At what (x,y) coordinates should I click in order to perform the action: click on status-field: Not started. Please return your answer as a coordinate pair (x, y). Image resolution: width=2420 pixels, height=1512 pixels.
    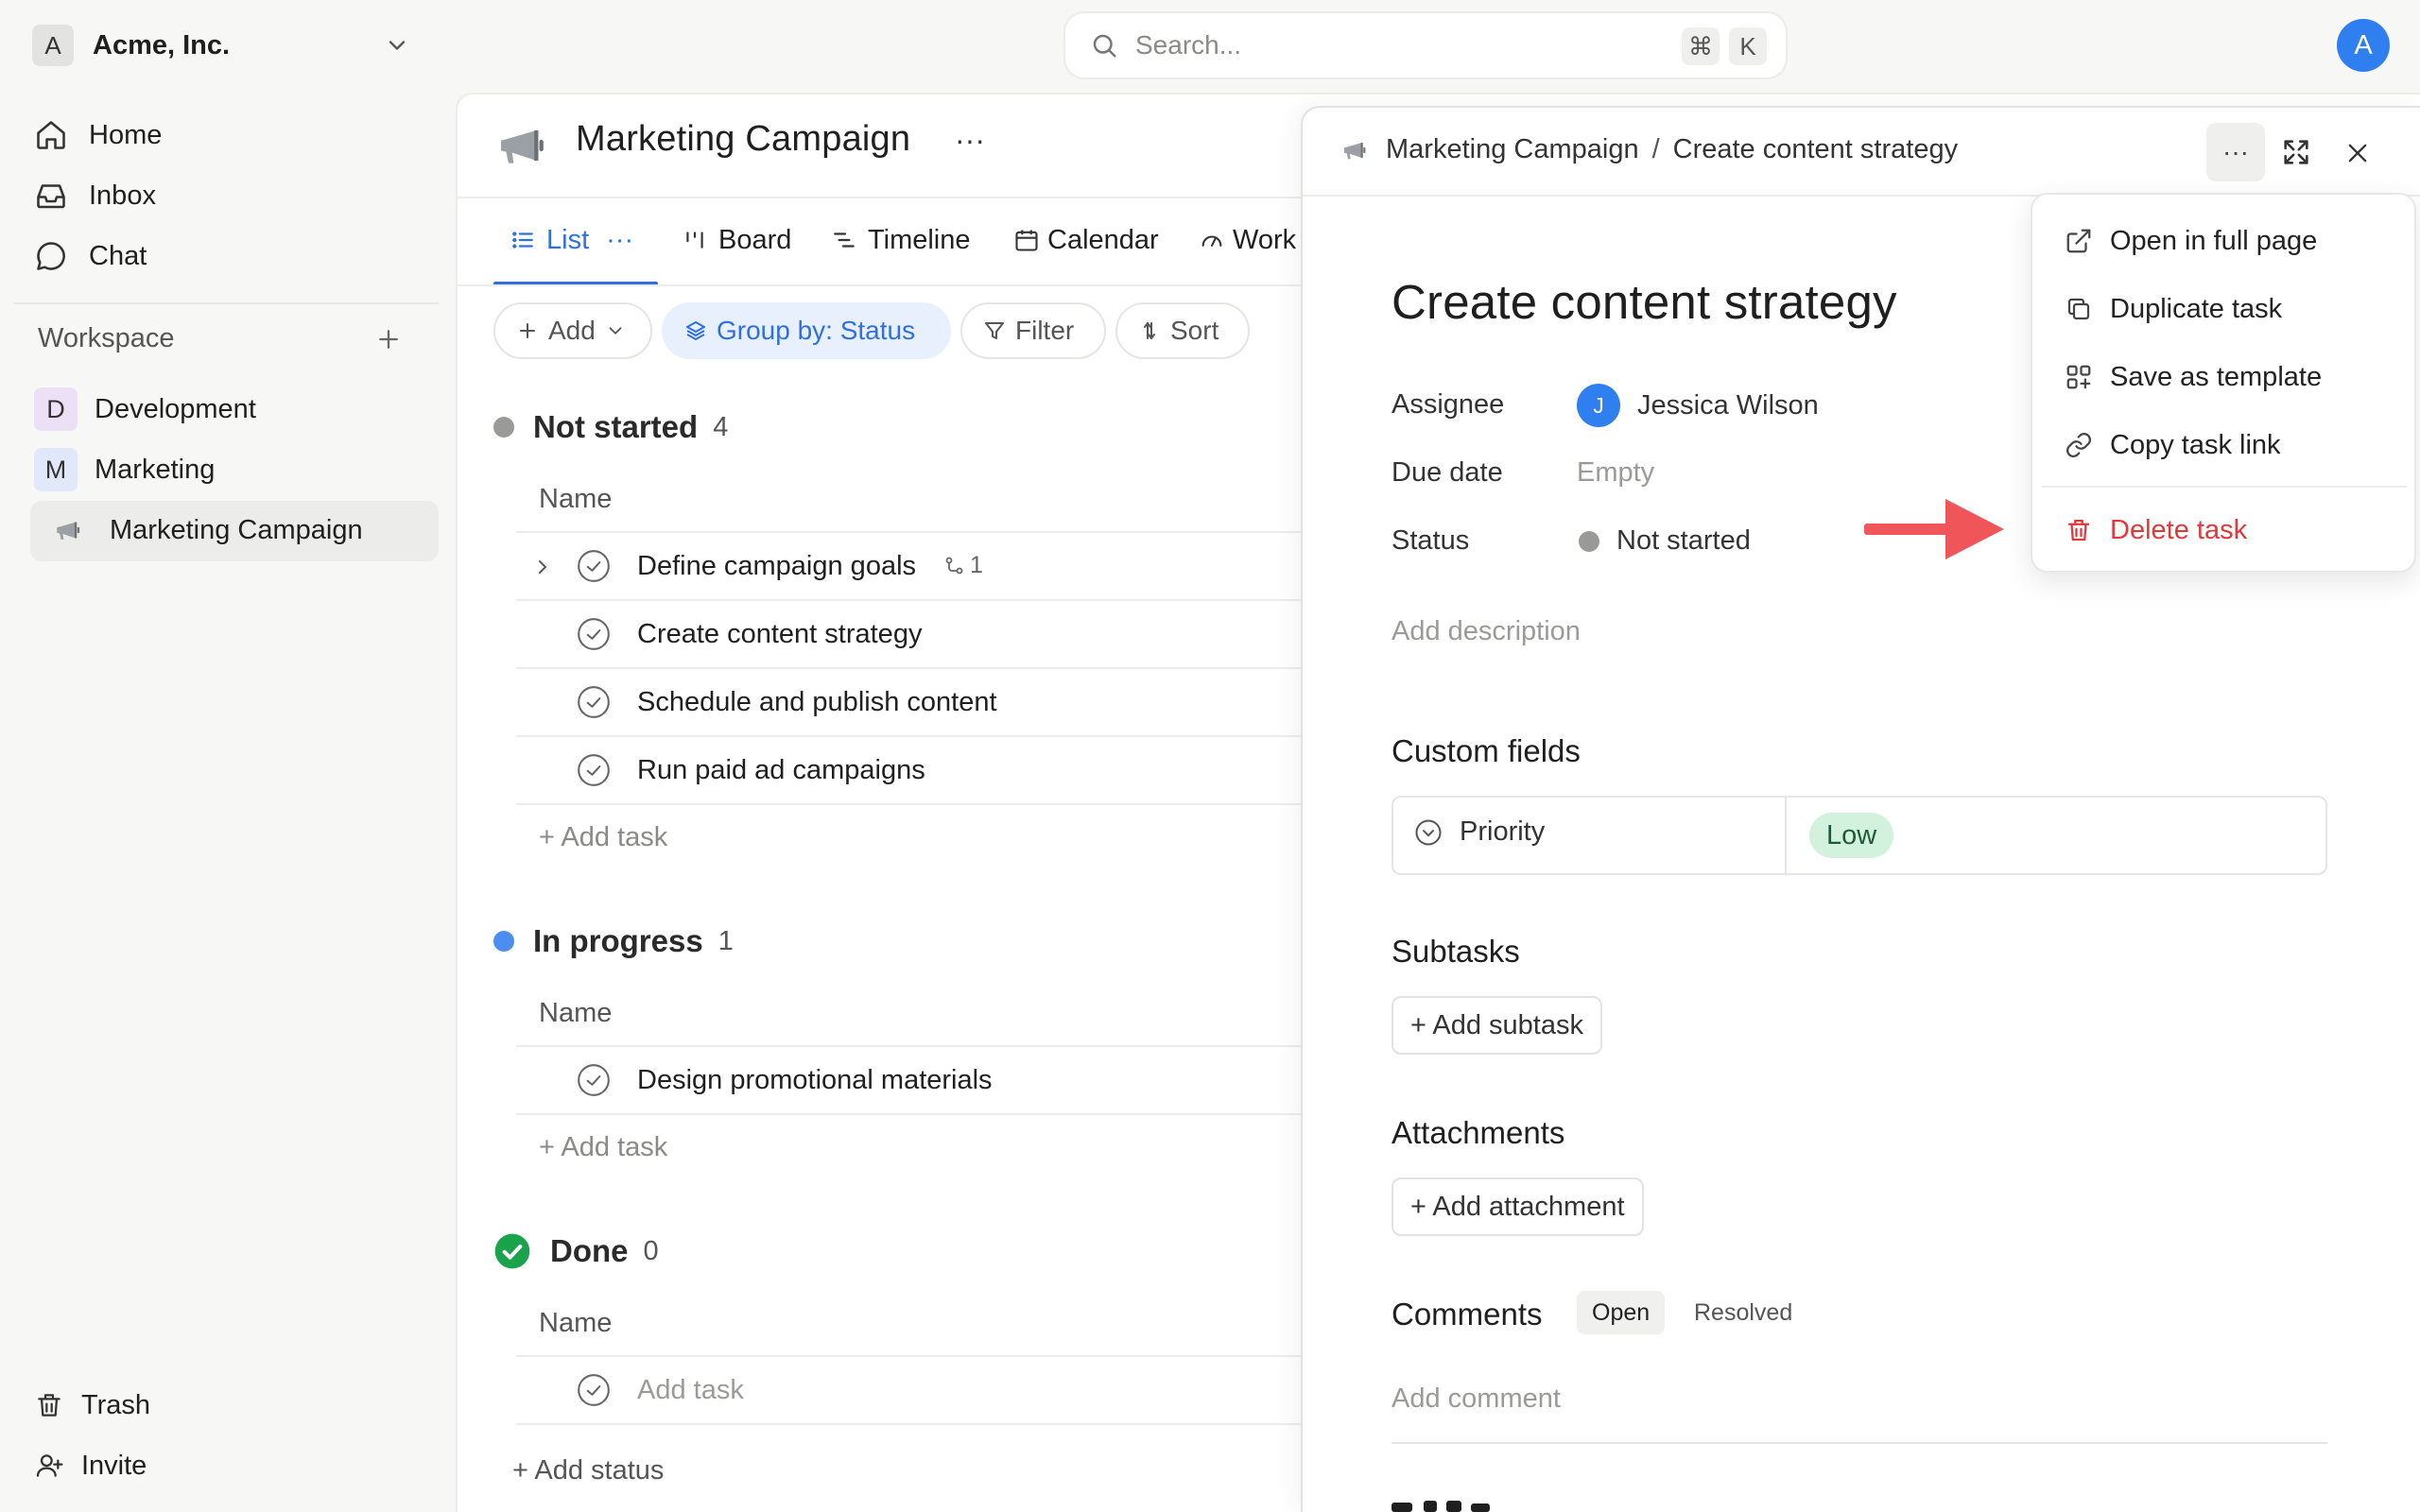
    Looking at the image, I should click on (1664, 541).